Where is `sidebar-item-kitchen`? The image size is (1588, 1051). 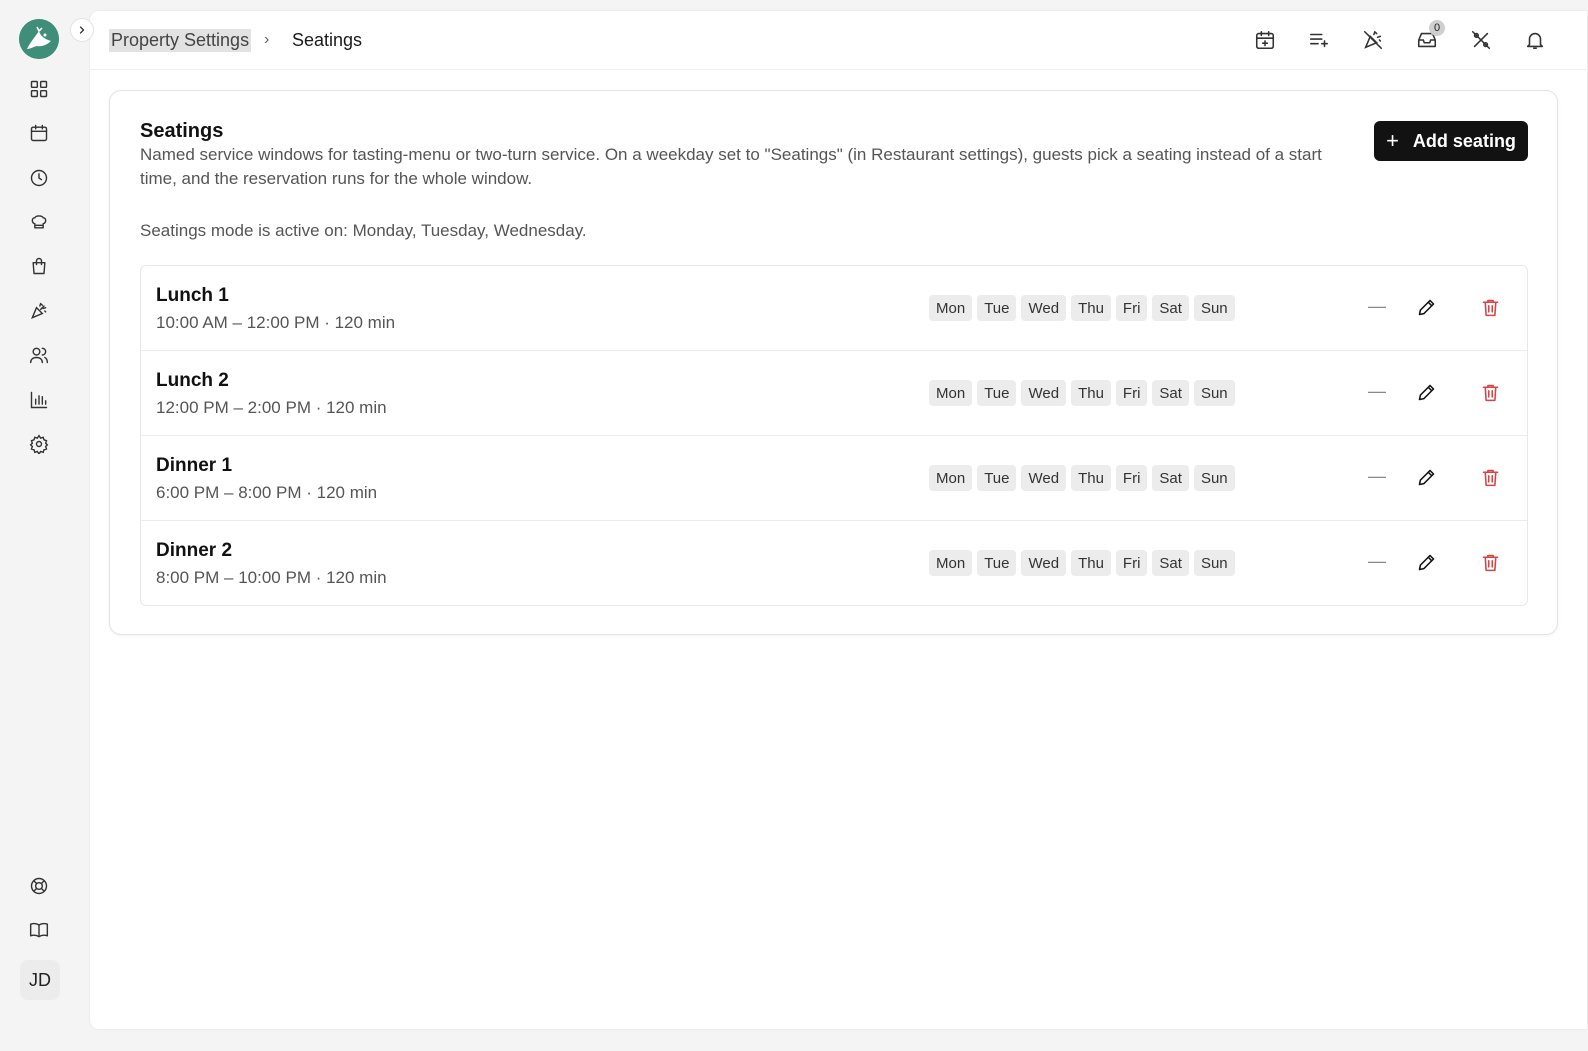 sidebar-item-kitchen is located at coordinates (39, 222).